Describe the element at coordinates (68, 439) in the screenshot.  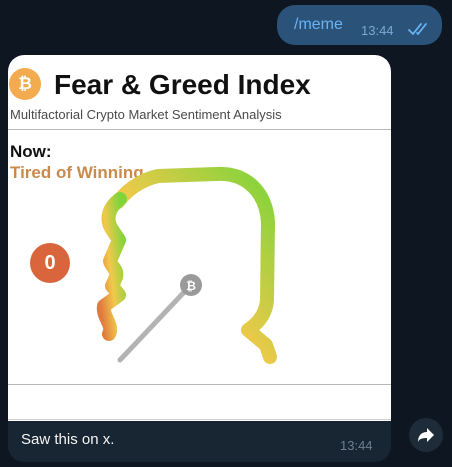
I see `message-caption: Saw this on x.` at that location.